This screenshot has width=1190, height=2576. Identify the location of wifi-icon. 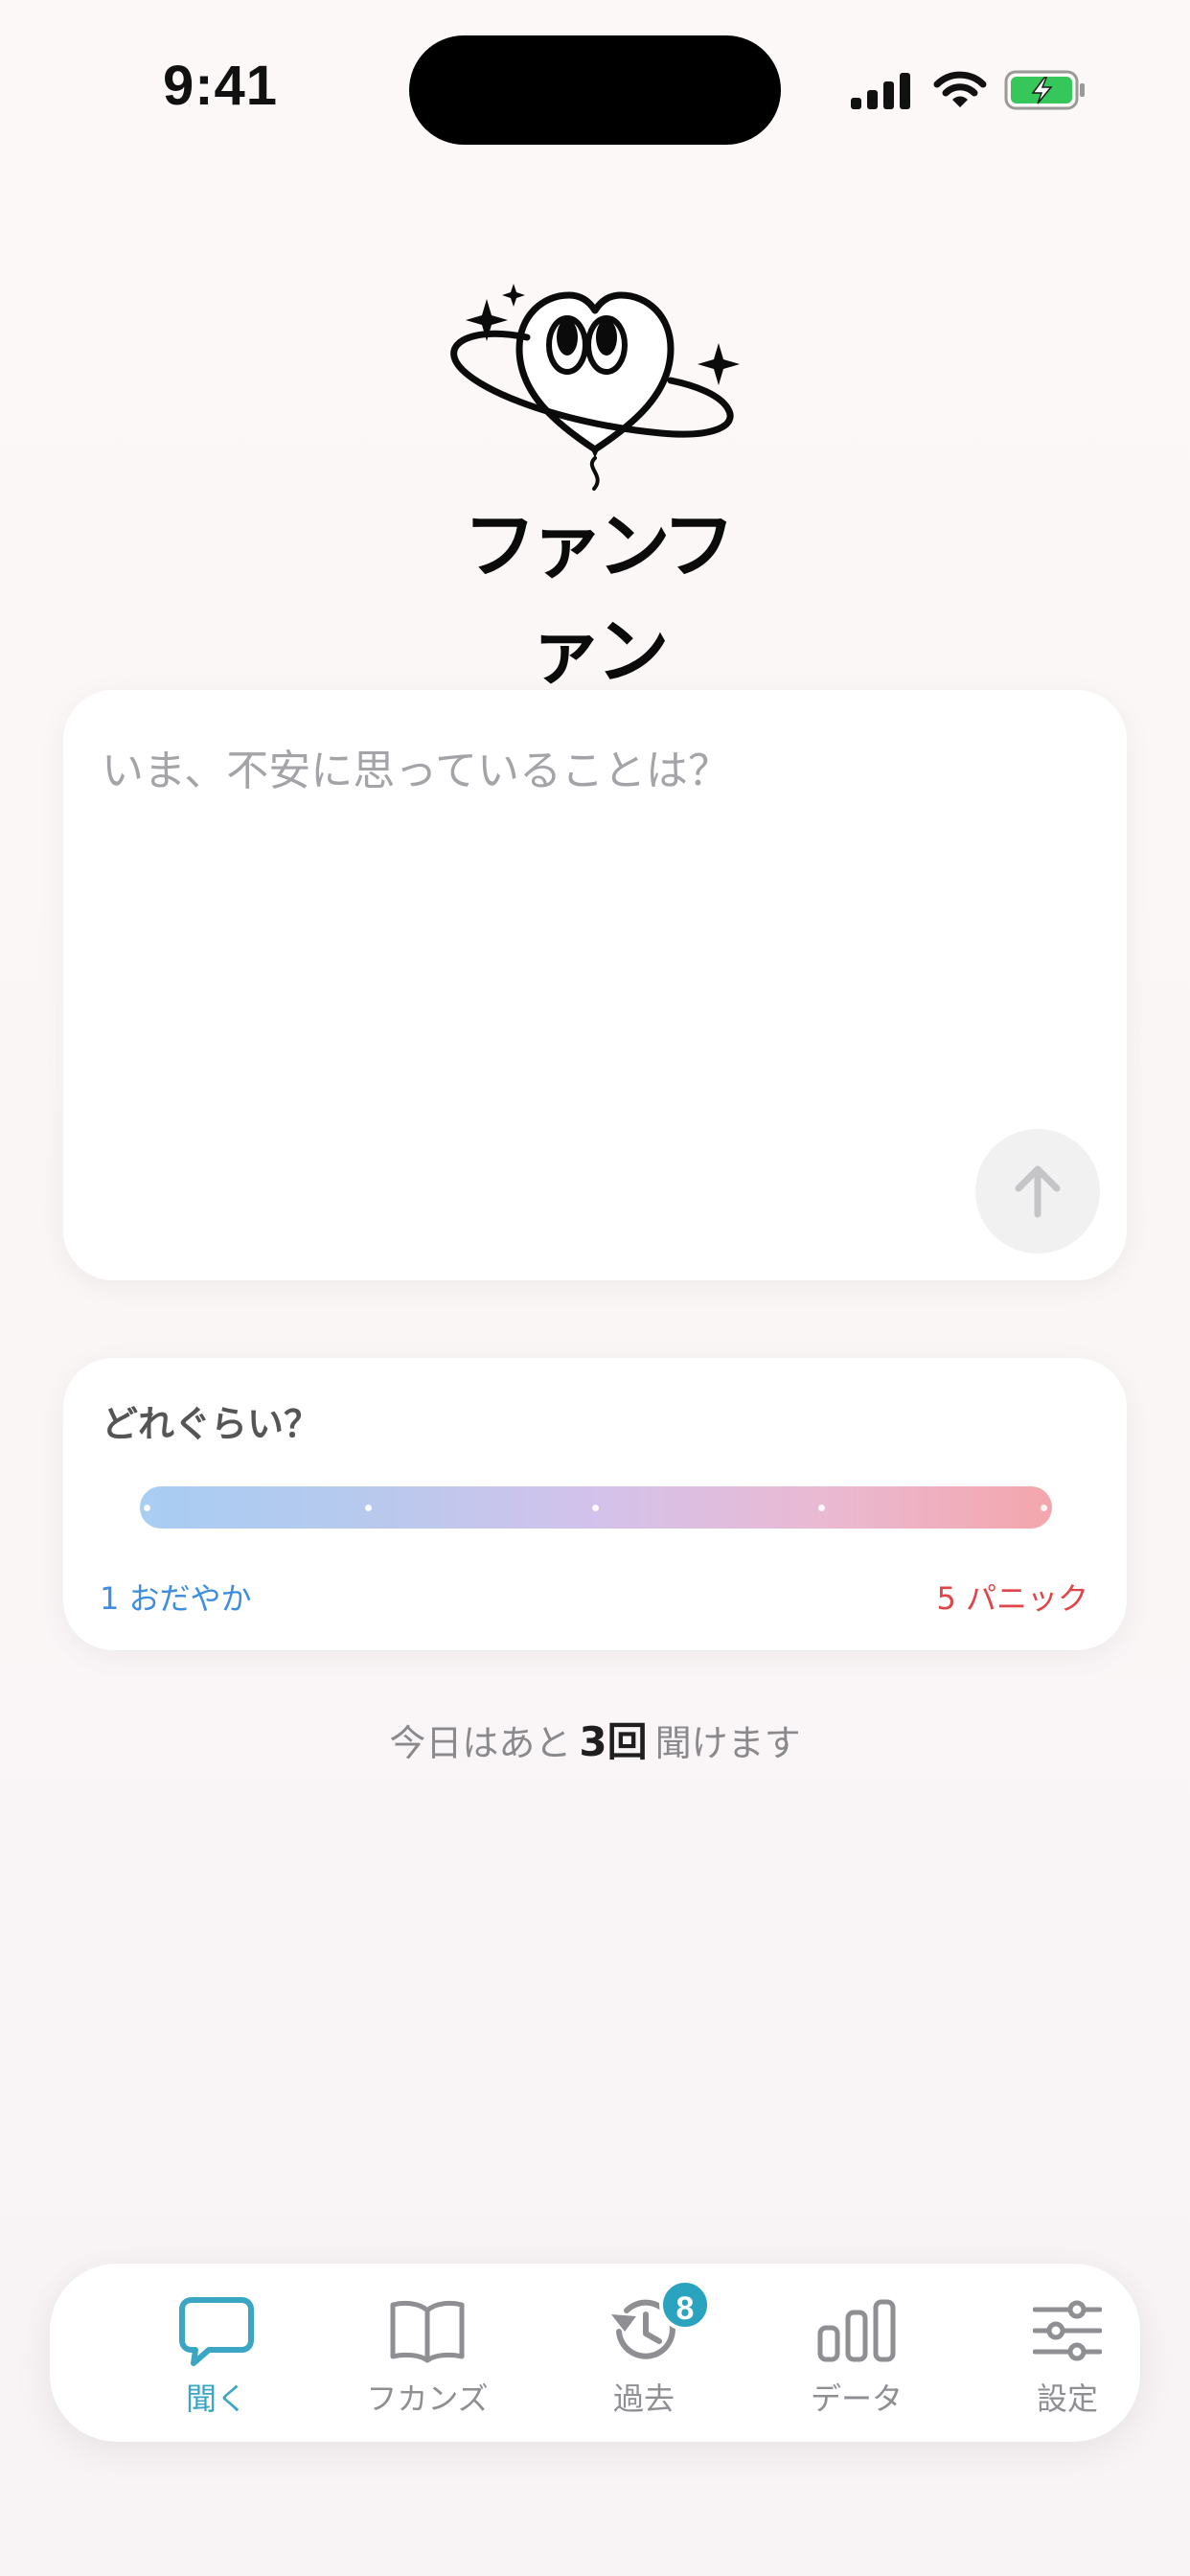
(960, 89).